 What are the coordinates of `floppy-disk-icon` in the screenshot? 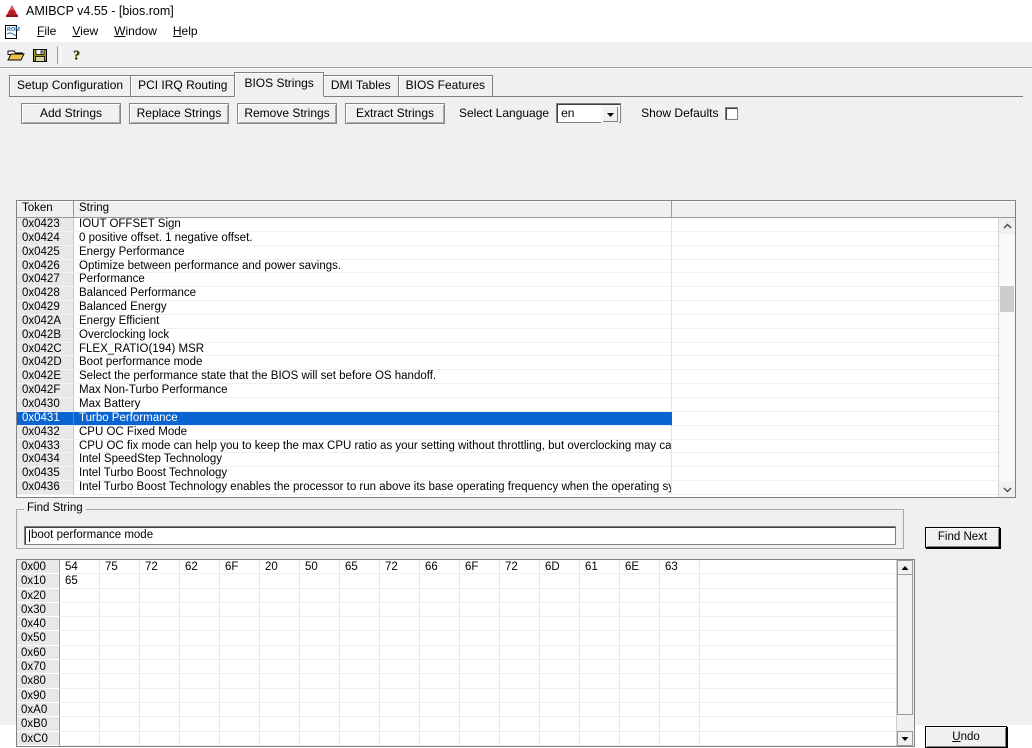 It's located at (40, 55).